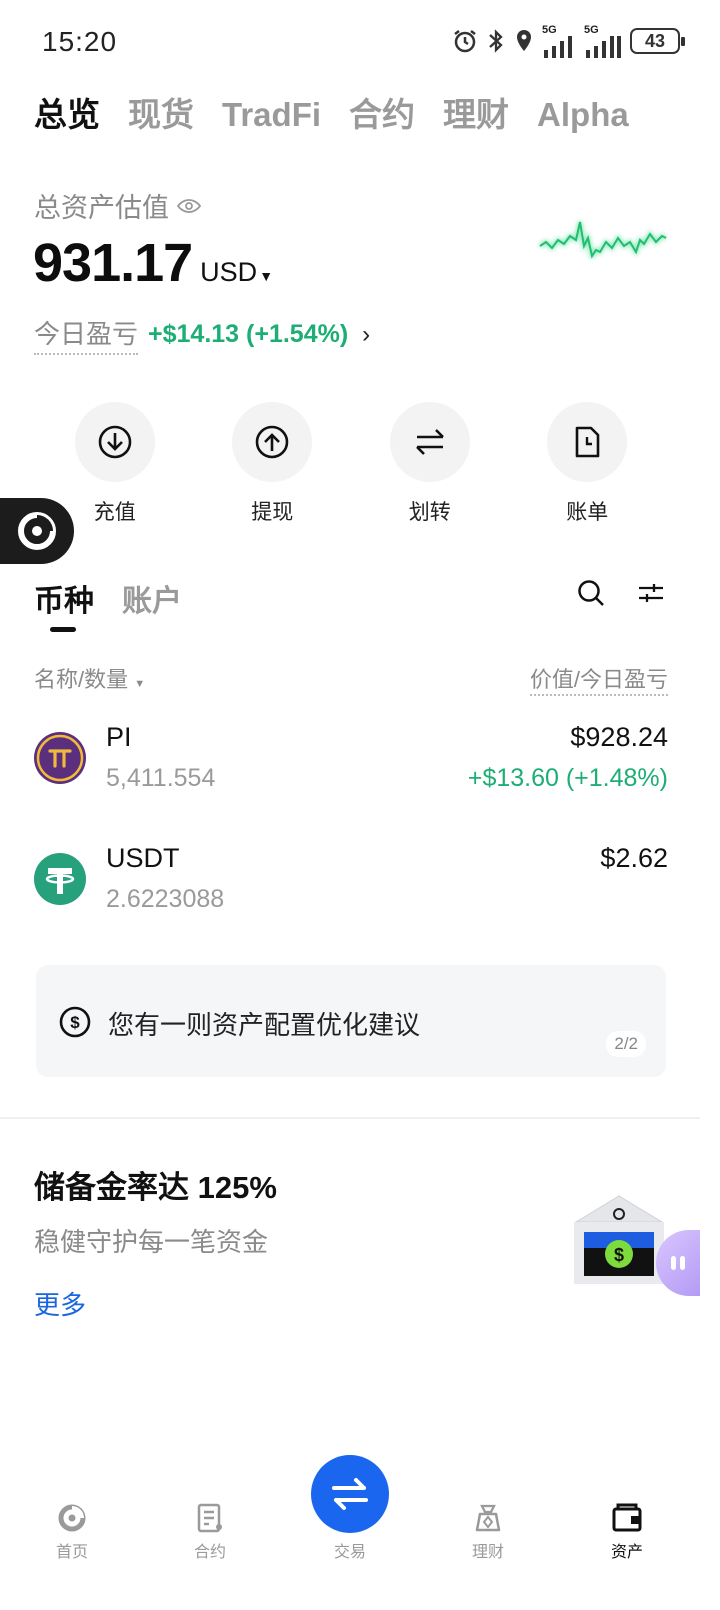  I want to click on contract-icon, so click(209, 1518).